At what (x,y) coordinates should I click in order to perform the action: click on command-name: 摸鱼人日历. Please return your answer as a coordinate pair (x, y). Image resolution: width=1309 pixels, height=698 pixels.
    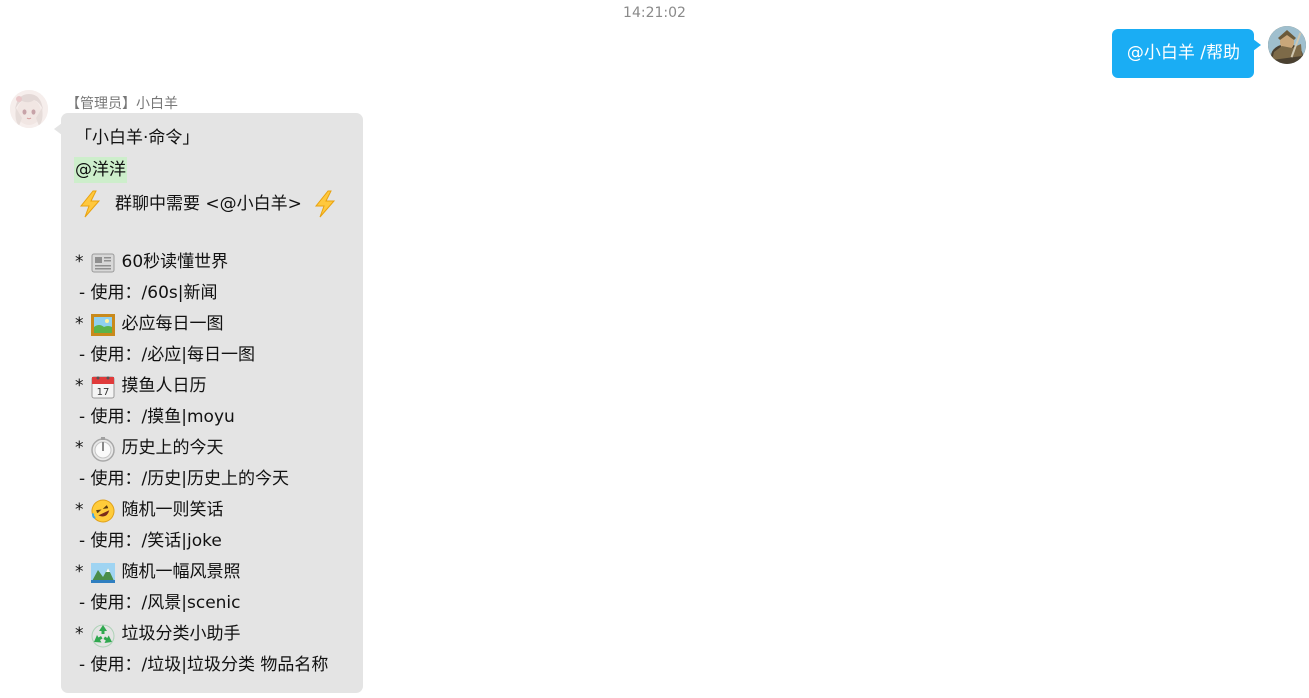
    Looking at the image, I should click on (164, 386).